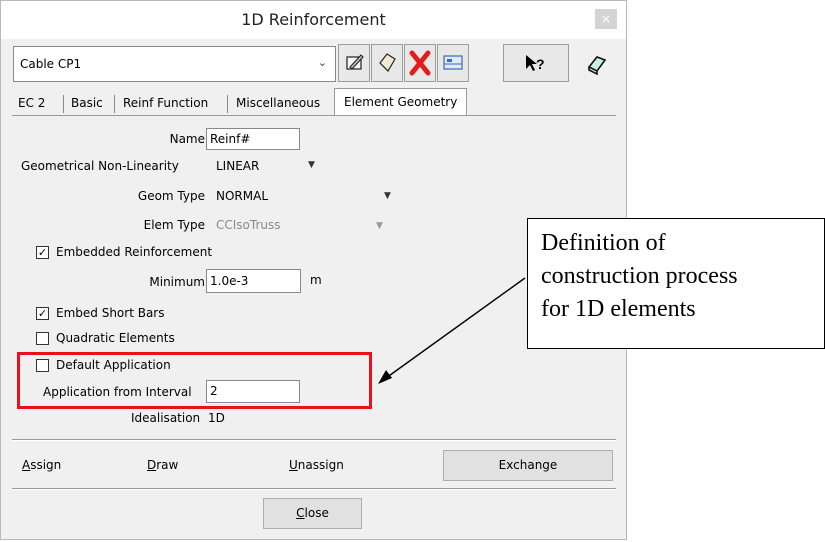  I want to click on annotation-line: for 1D elements, so click(618, 309).